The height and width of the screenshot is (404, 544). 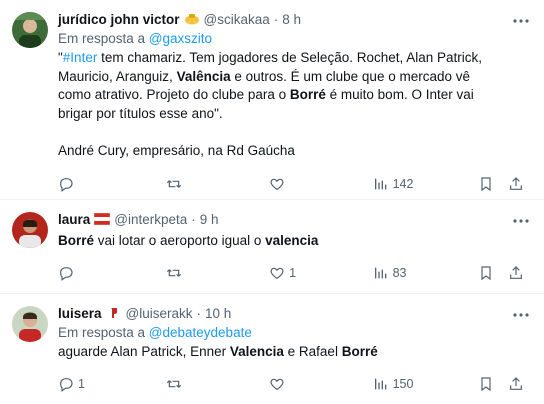 I want to click on views-count: 83, so click(x=399, y=272).